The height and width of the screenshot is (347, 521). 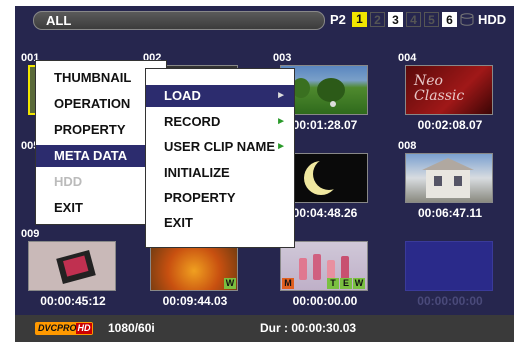 I want to click on submenu-item-record: RECORD ►, so click(x=220, y=122).